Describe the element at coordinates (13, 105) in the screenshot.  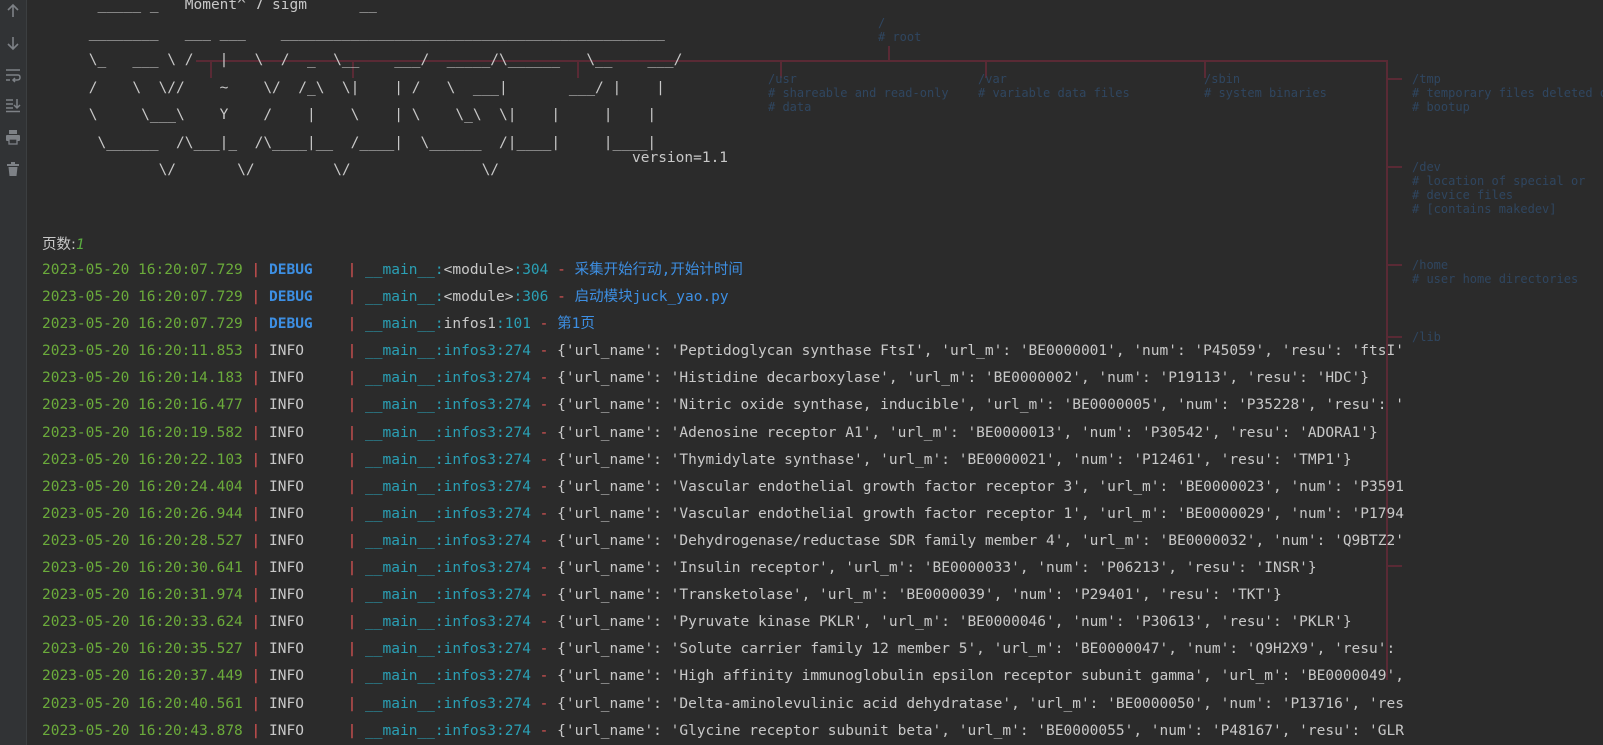
I see `scroll-to-end-icon` at that location.